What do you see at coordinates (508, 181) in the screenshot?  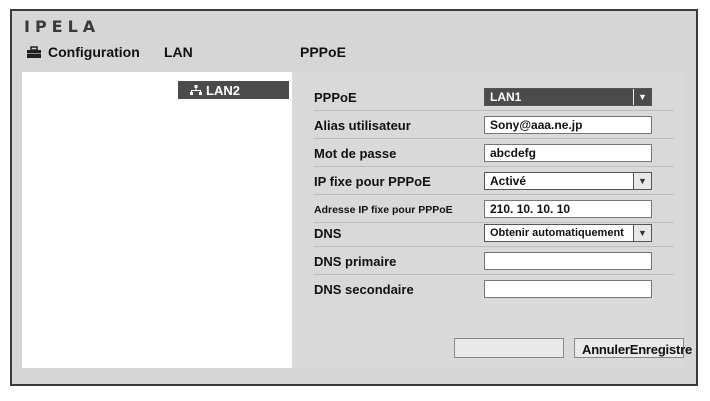 I see `fixed-ip-select-value: Activé` at bounding box center [508, 181].